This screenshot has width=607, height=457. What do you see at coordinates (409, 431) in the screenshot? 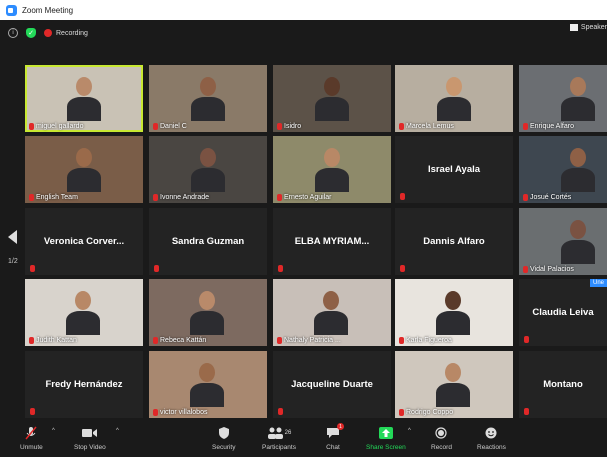
I see `share-options-caret-icon: ^` at bounding box center [409, 431].